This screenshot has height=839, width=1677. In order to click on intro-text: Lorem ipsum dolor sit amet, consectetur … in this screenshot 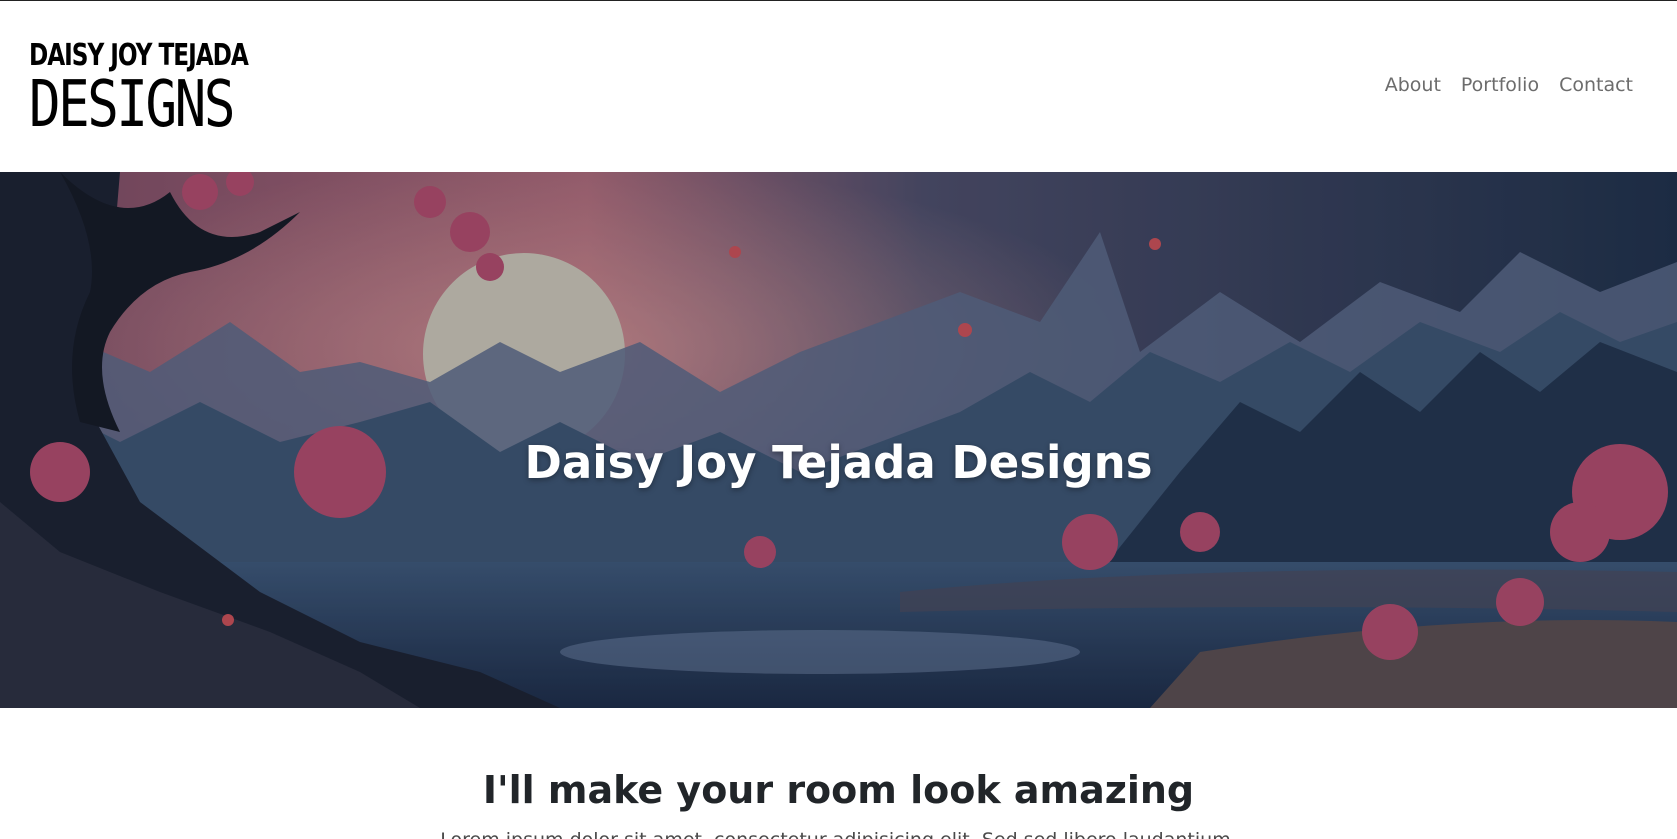, I will do `click(838, 834)`.